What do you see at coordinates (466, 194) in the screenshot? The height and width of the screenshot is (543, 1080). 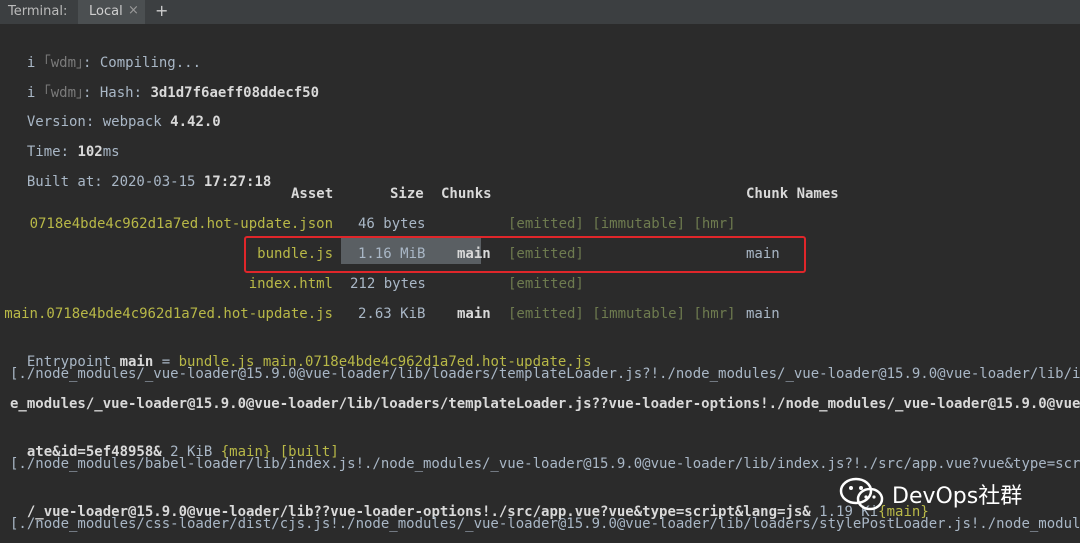 I see `header-chunks: Chunks` at bounding box center [466, 194].